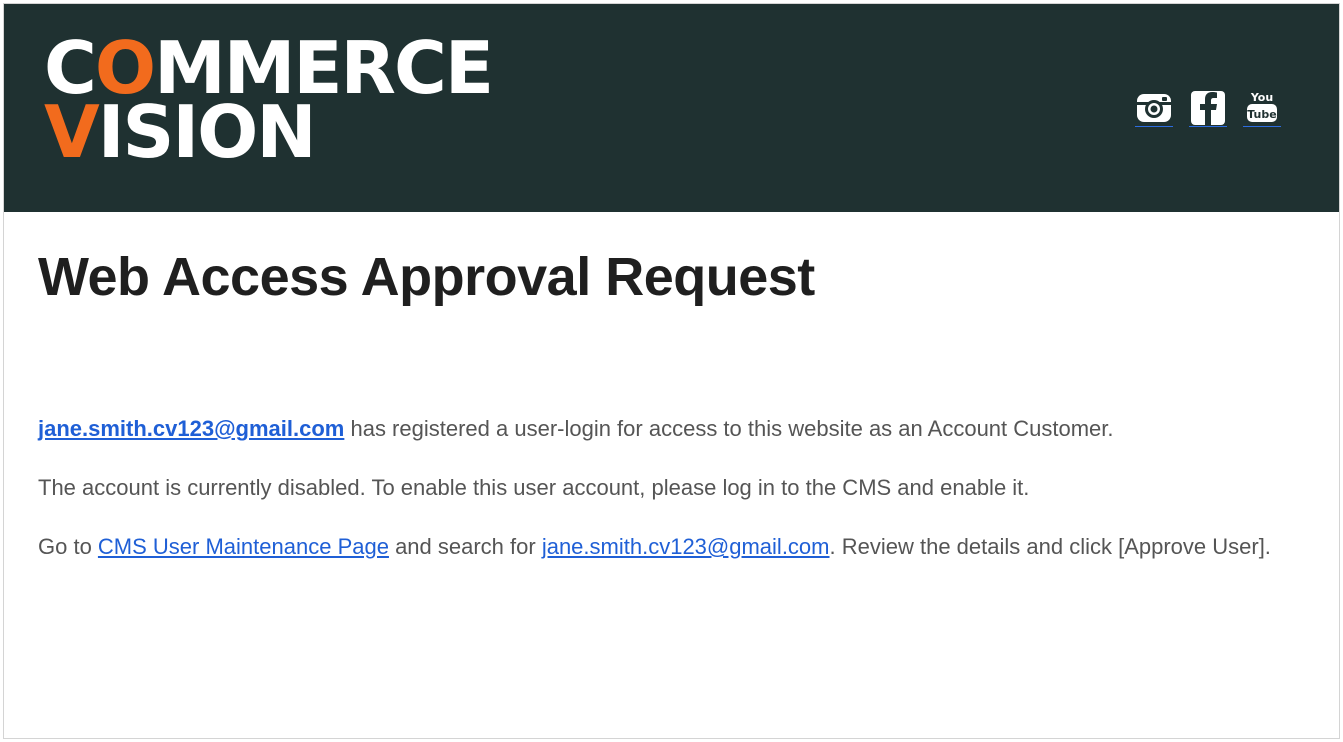  I want to click on commerce-vision-logo: COMMERCE VISION, so click(269, 100).